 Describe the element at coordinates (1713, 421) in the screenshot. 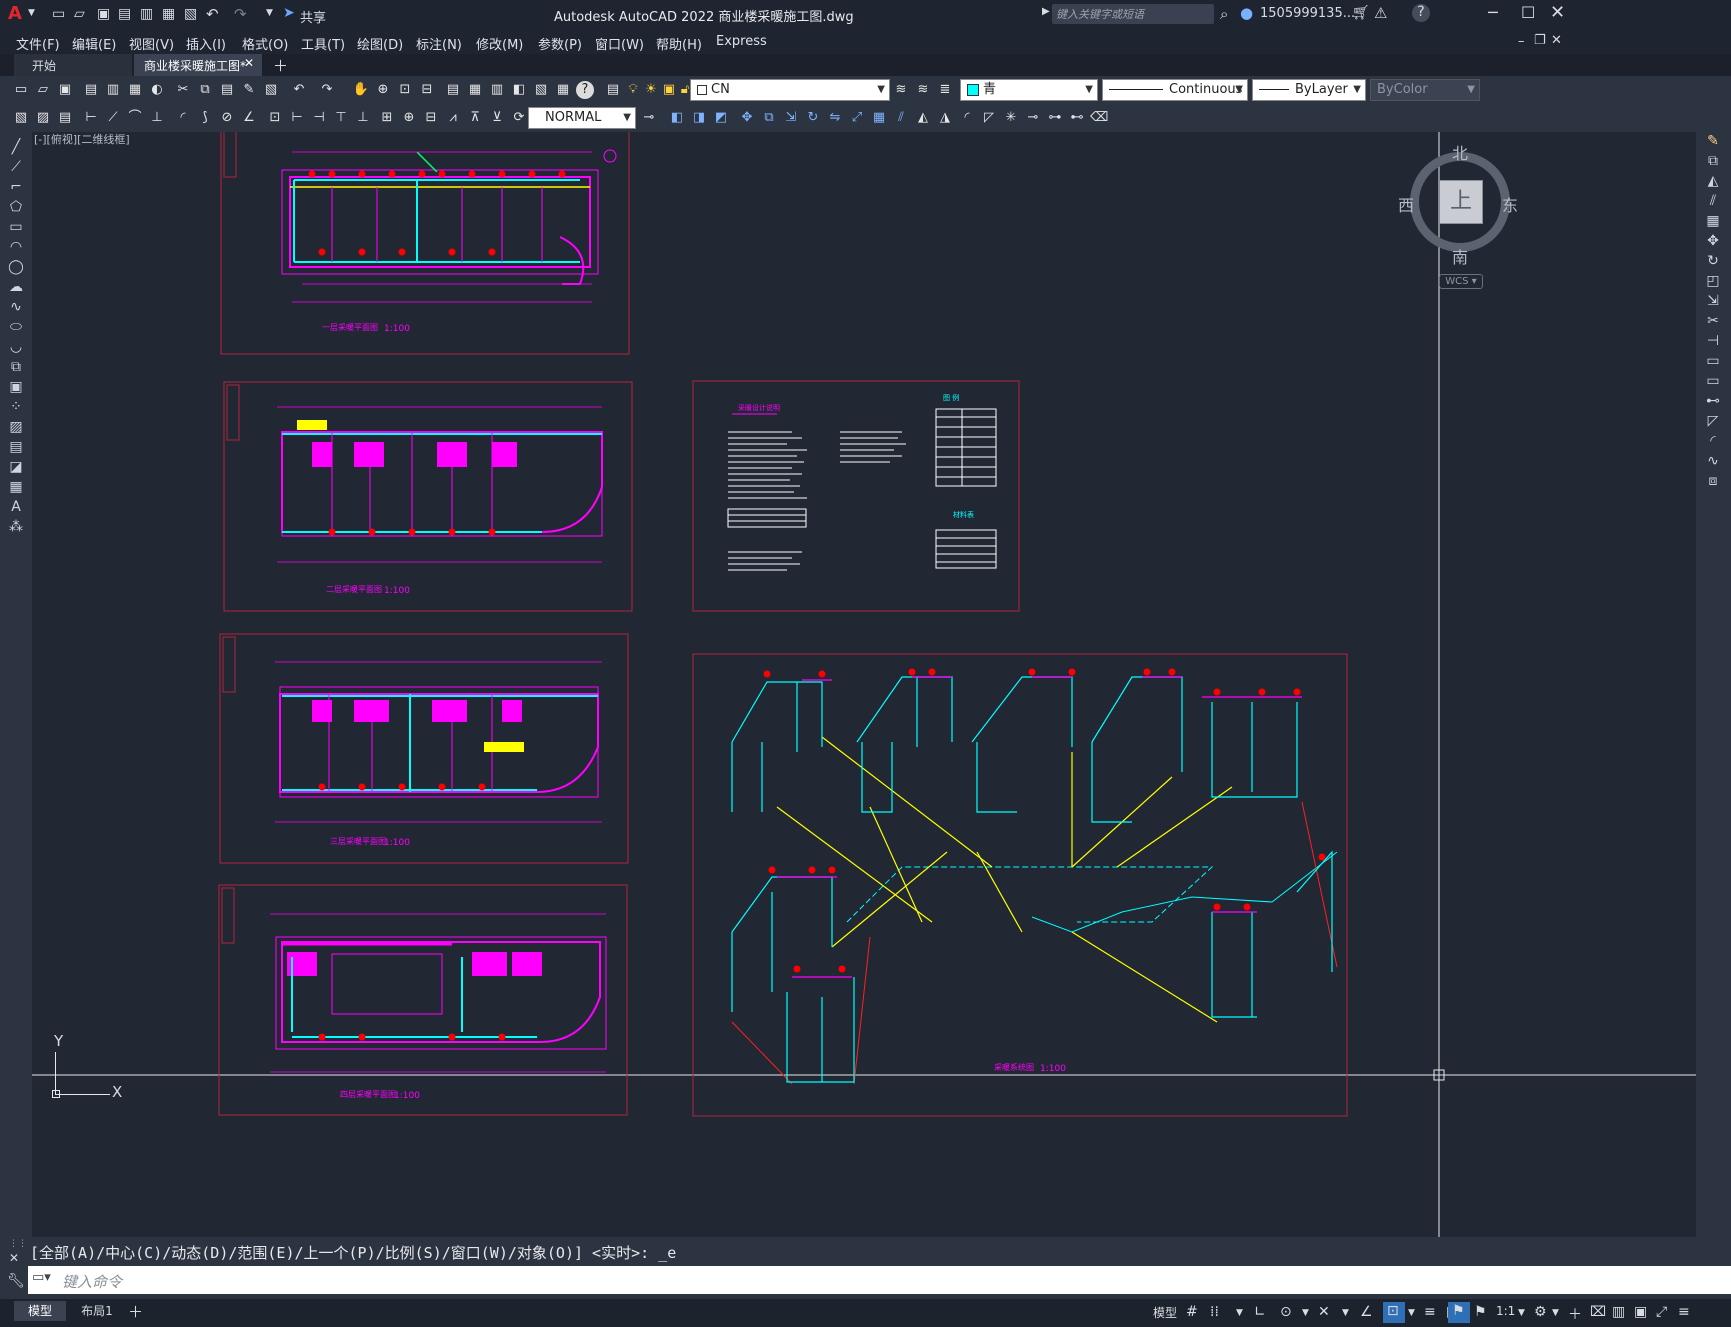

I see `chamfer-icon: ◸` at that location.